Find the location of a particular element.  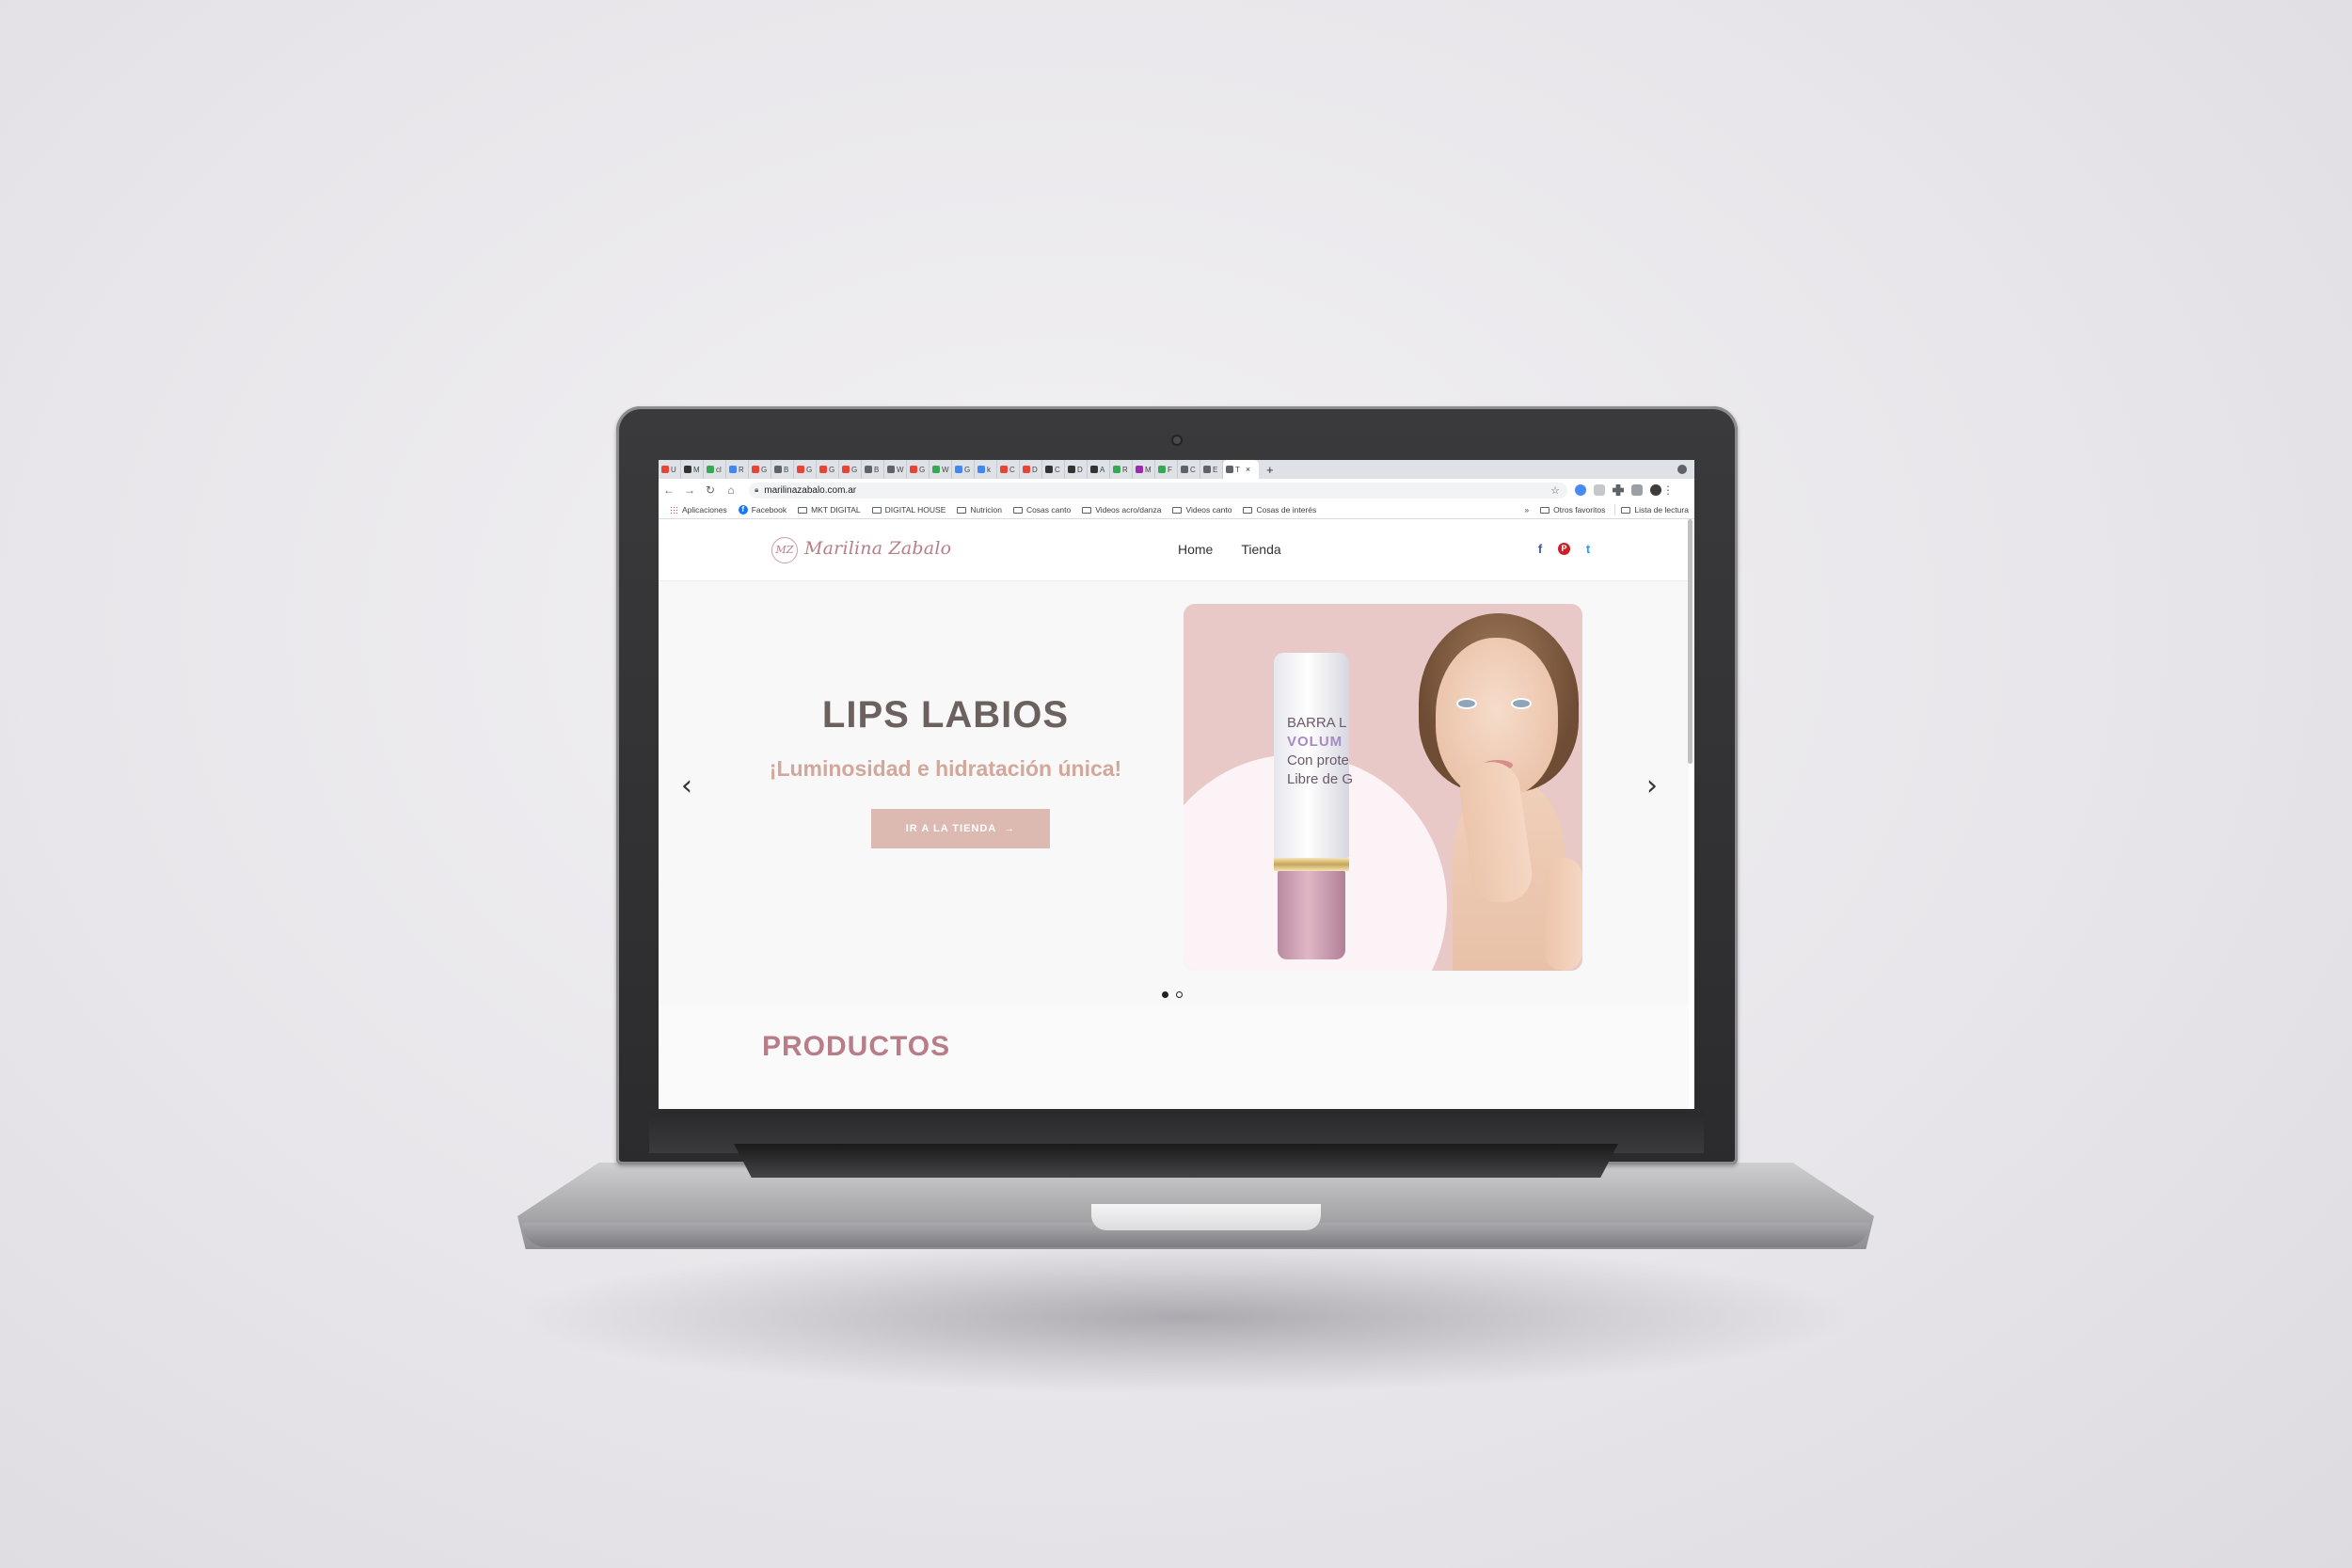

scrollbar is located at coordinates (1690, 642).